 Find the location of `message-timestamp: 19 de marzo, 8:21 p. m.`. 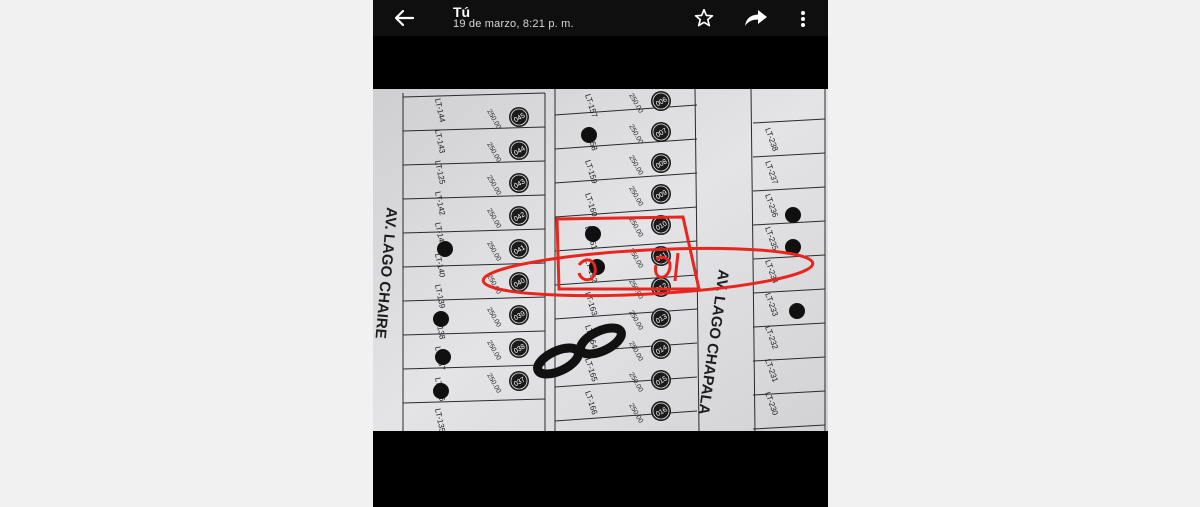

message-timestamp: 19 de marzo, 8:21 p. m. is located at coordinates (513, 24).